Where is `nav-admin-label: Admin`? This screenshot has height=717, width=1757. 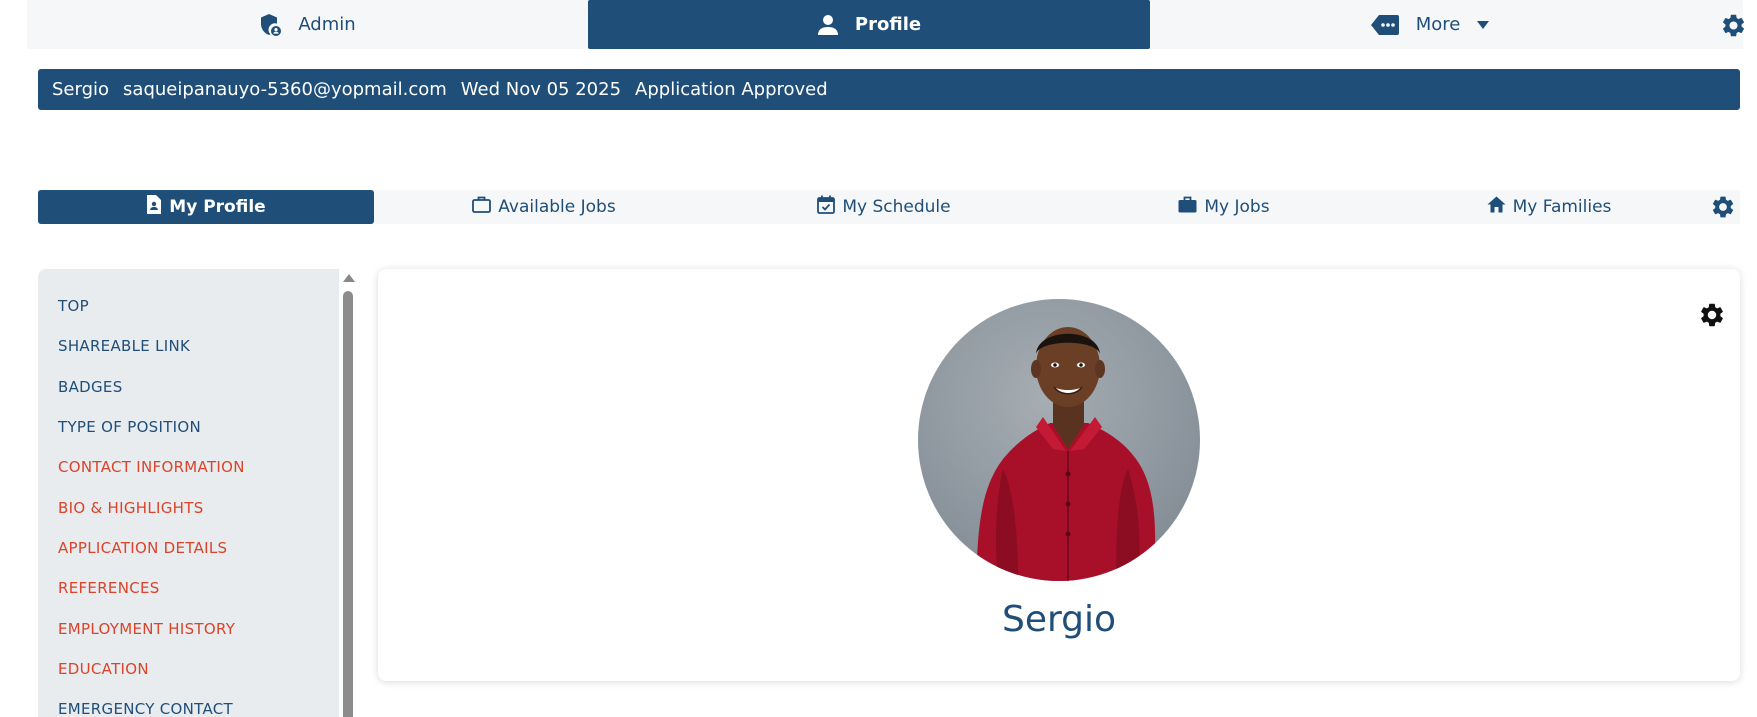 nav-admin-label: Admin is located at coordinates (327, 24).